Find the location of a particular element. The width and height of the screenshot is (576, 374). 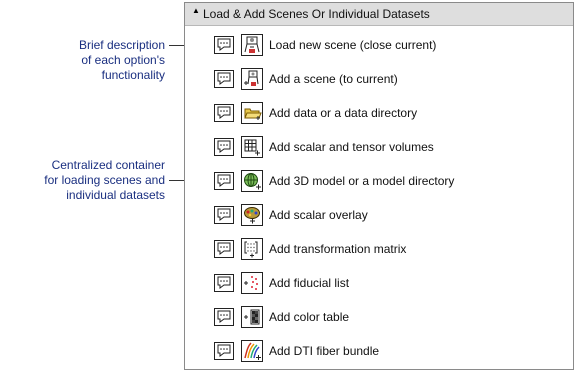

option-row-add-fiducial: Add fiducial list is located at coordinates (379, 284).